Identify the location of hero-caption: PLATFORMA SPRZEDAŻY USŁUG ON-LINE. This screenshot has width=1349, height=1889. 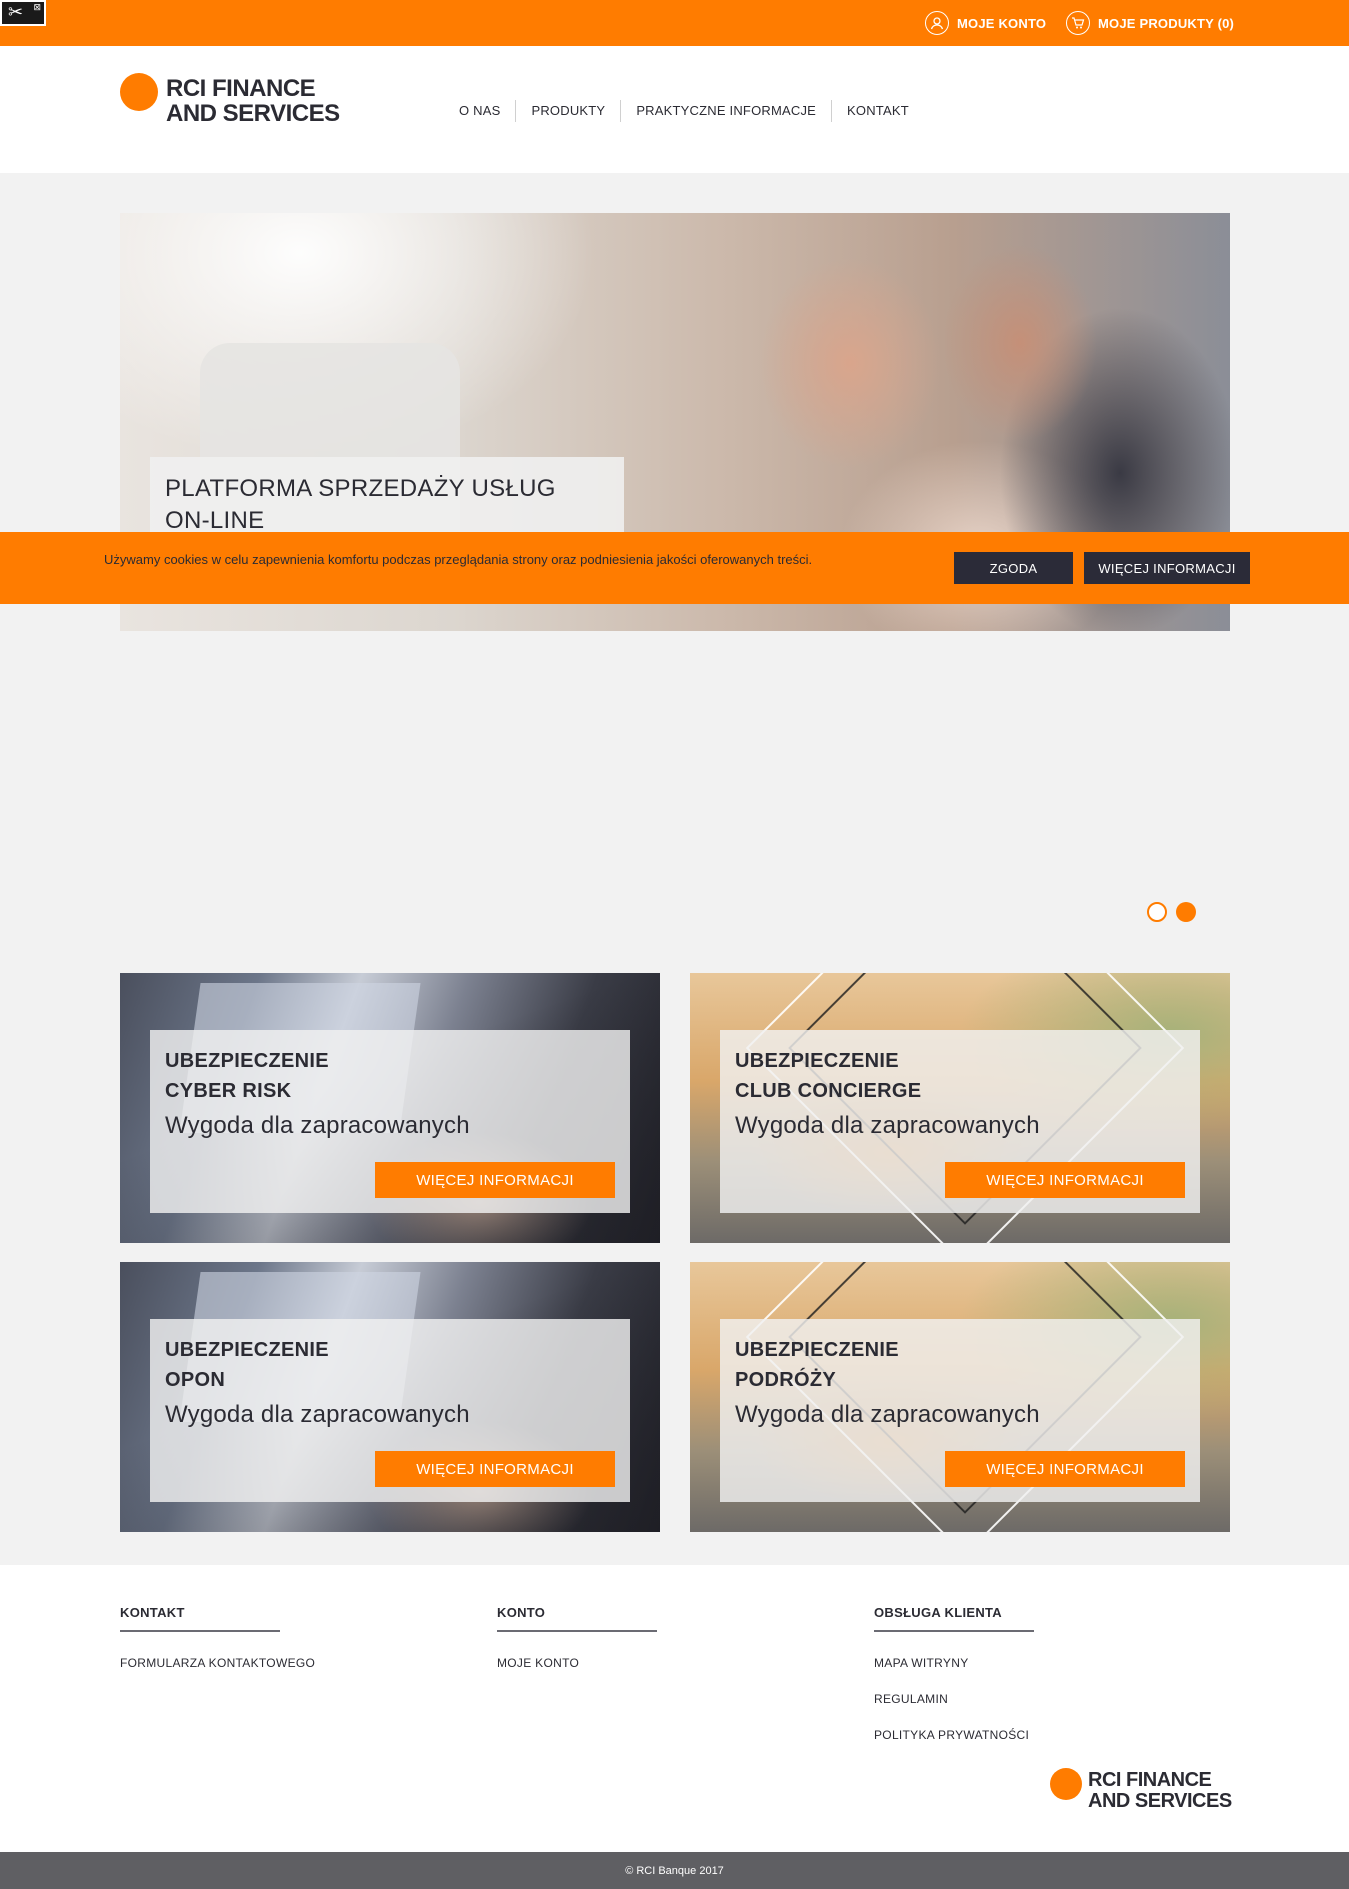
(387, 497).